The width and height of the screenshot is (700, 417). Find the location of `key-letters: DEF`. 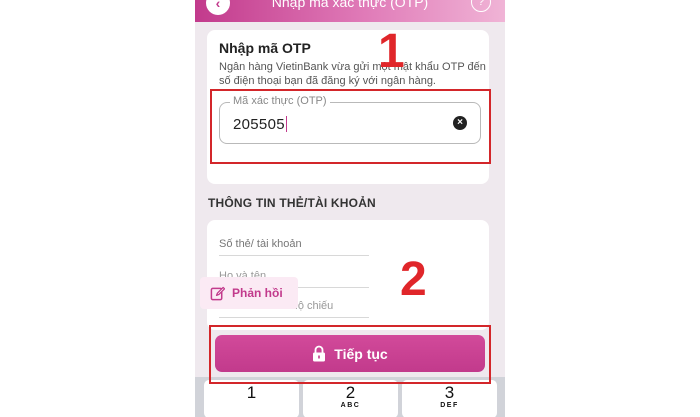

key-letters: DEF is located at coordinates (449, 405).